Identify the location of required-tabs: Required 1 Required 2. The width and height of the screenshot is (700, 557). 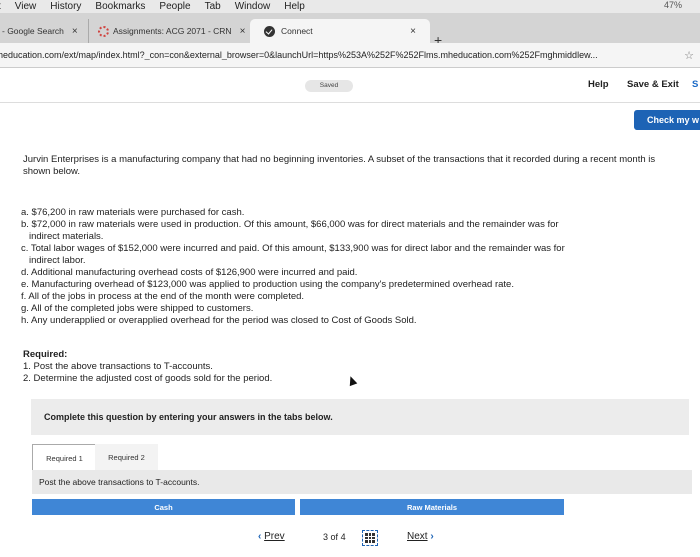
(362, 457).